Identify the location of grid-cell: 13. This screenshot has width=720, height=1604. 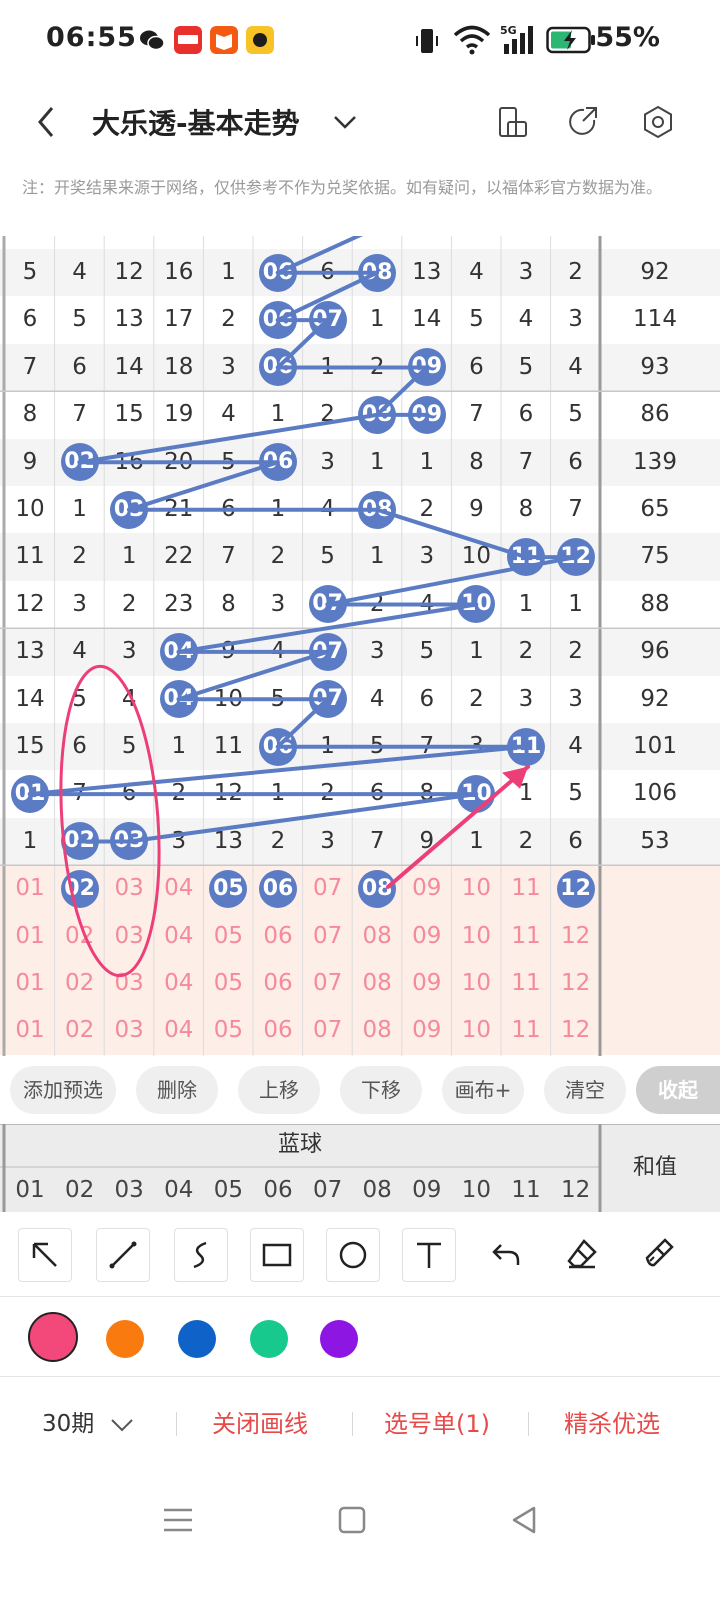
(30, 651).